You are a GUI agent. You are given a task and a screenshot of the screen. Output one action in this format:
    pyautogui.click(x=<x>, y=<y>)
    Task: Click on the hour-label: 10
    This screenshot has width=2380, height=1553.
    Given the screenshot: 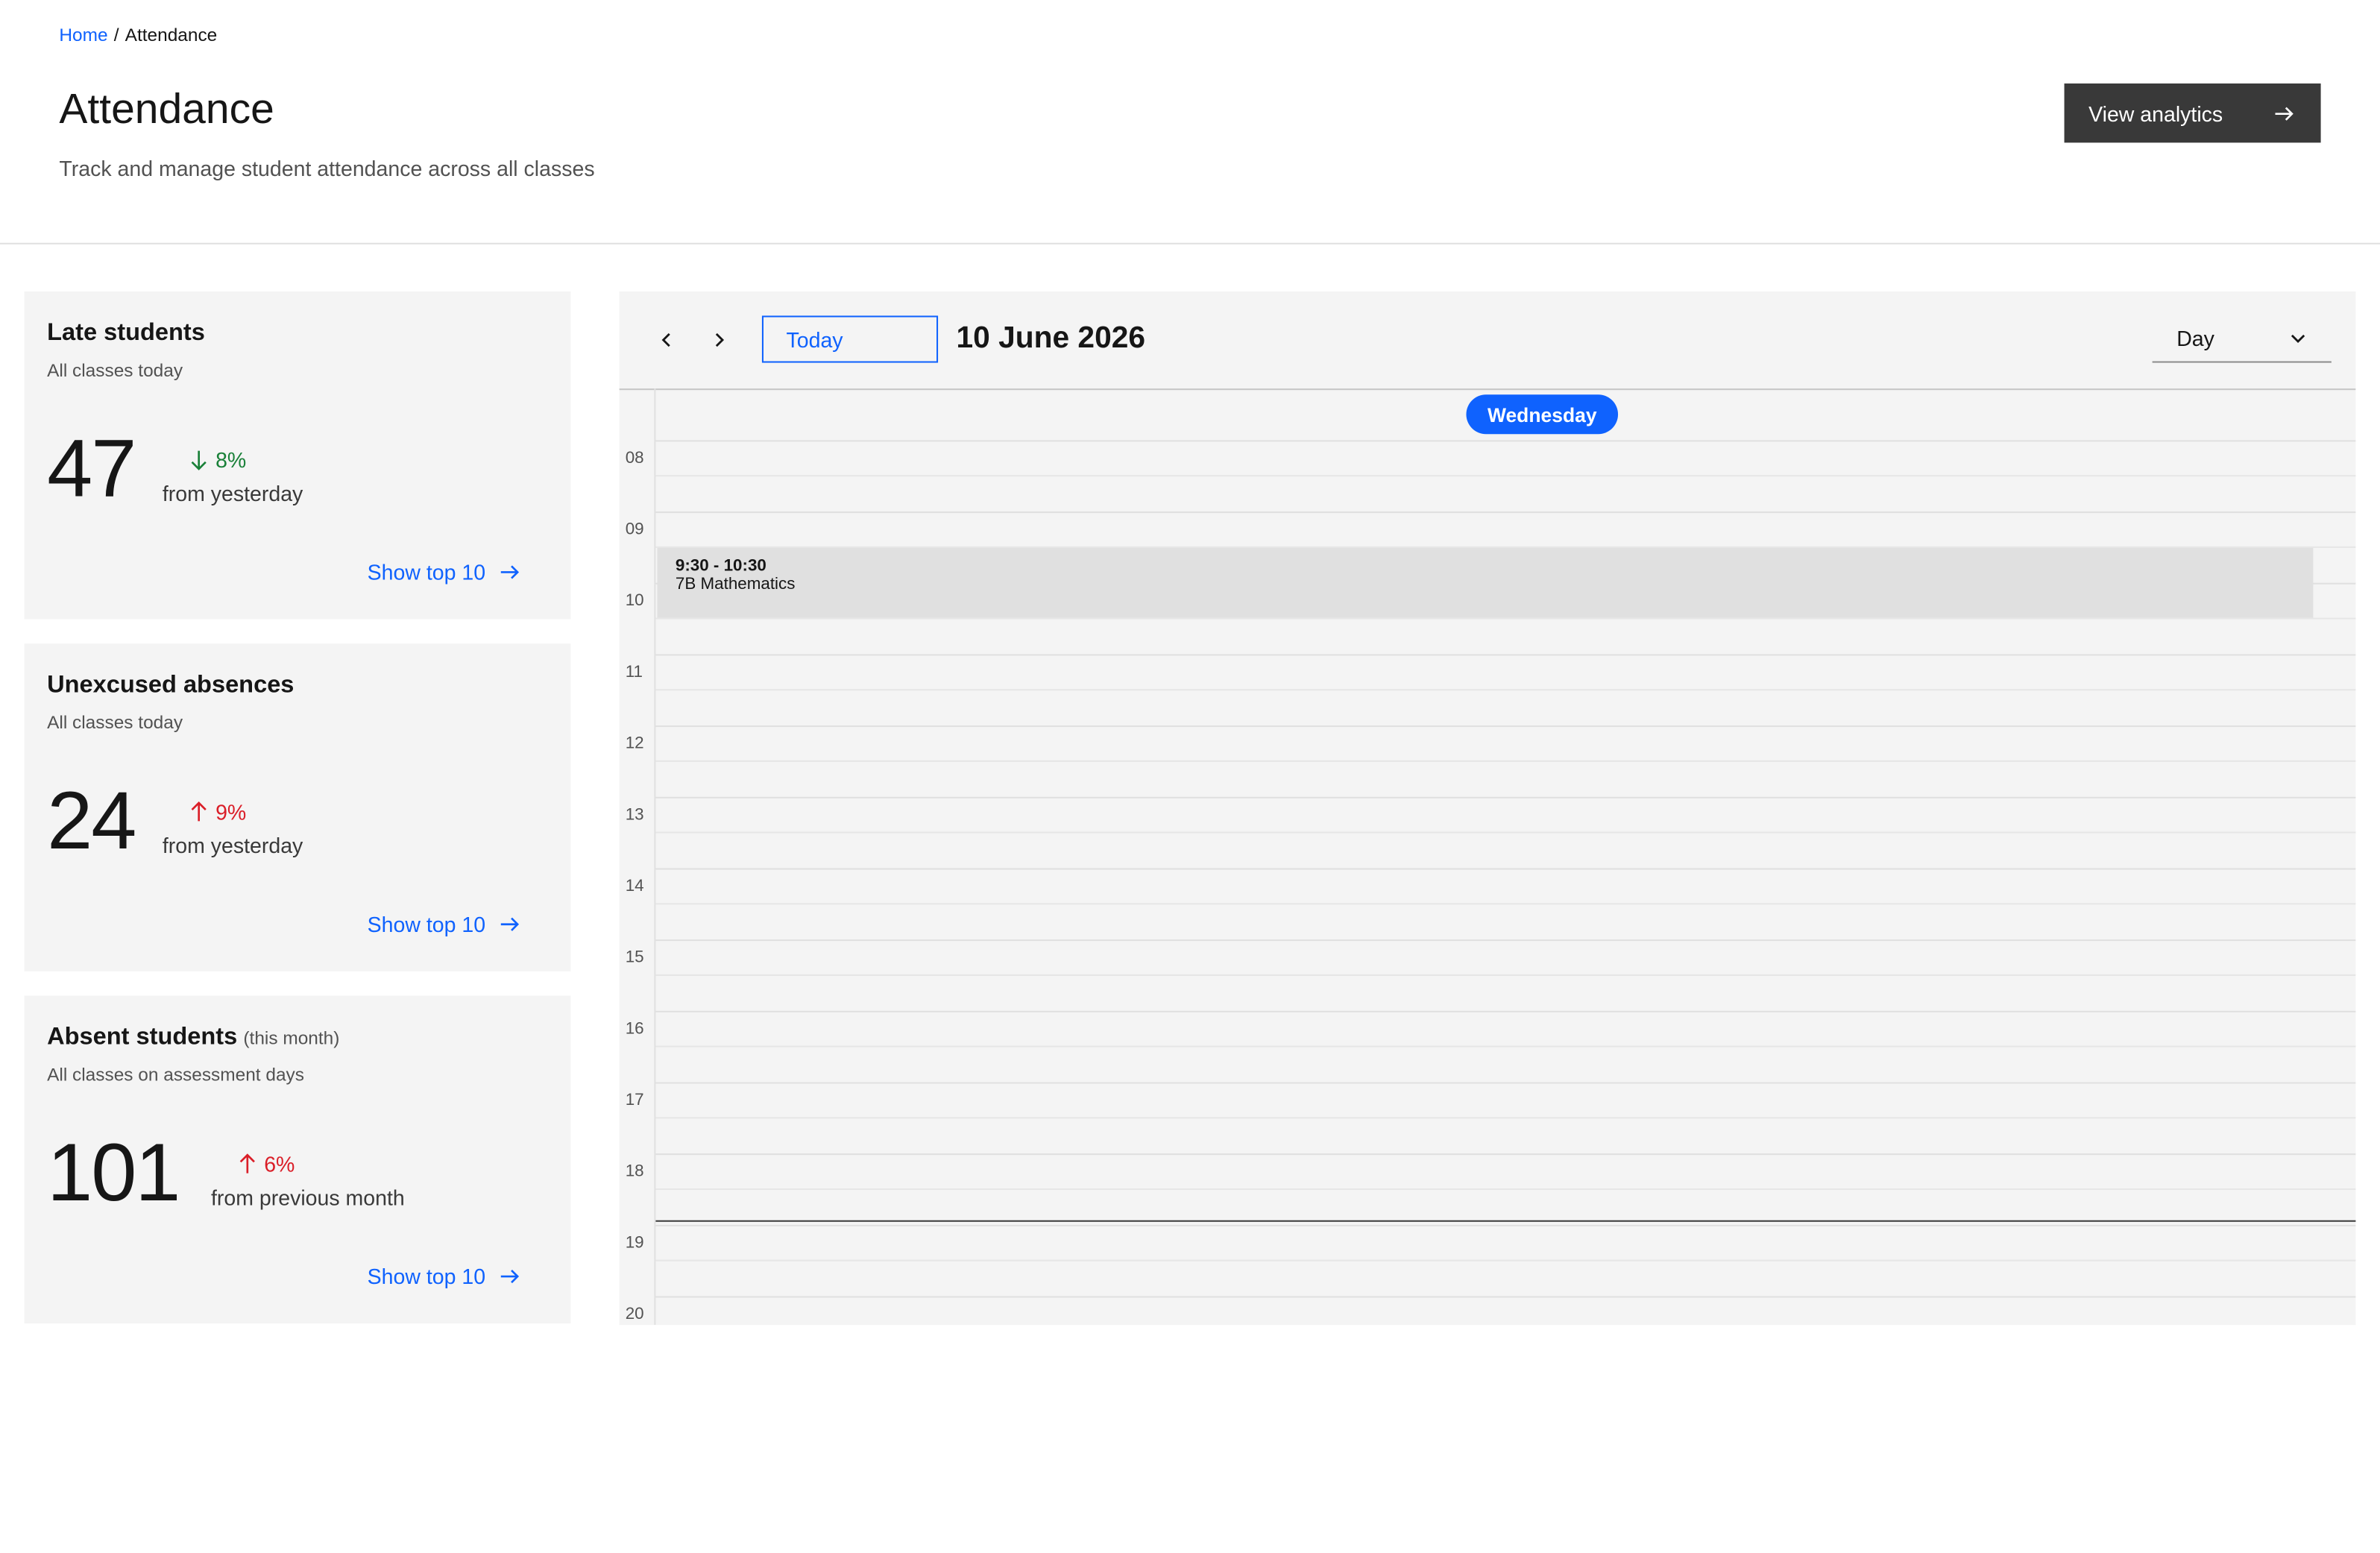 What is the action you would take?
    pyautogui.click(x=634, y=601)
    